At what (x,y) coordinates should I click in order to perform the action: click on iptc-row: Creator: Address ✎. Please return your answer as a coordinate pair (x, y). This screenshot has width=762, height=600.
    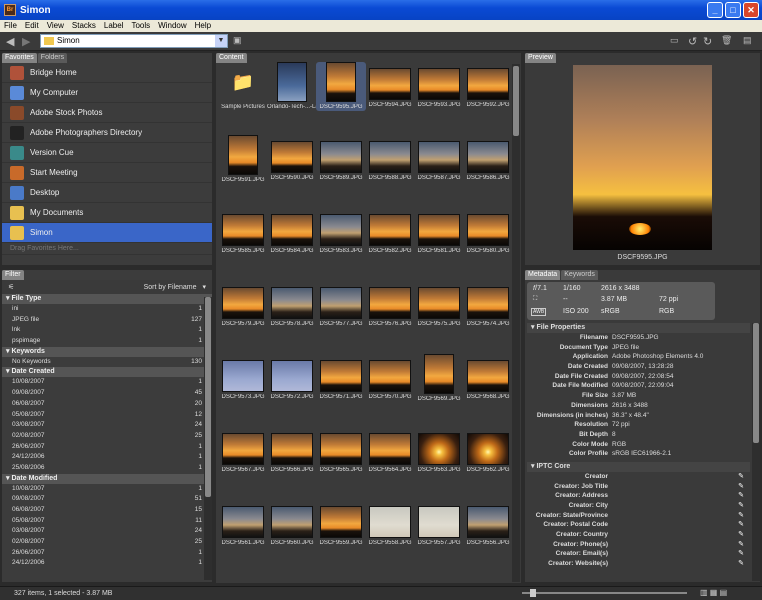
    Looking at the image, I should click on (638, 496).